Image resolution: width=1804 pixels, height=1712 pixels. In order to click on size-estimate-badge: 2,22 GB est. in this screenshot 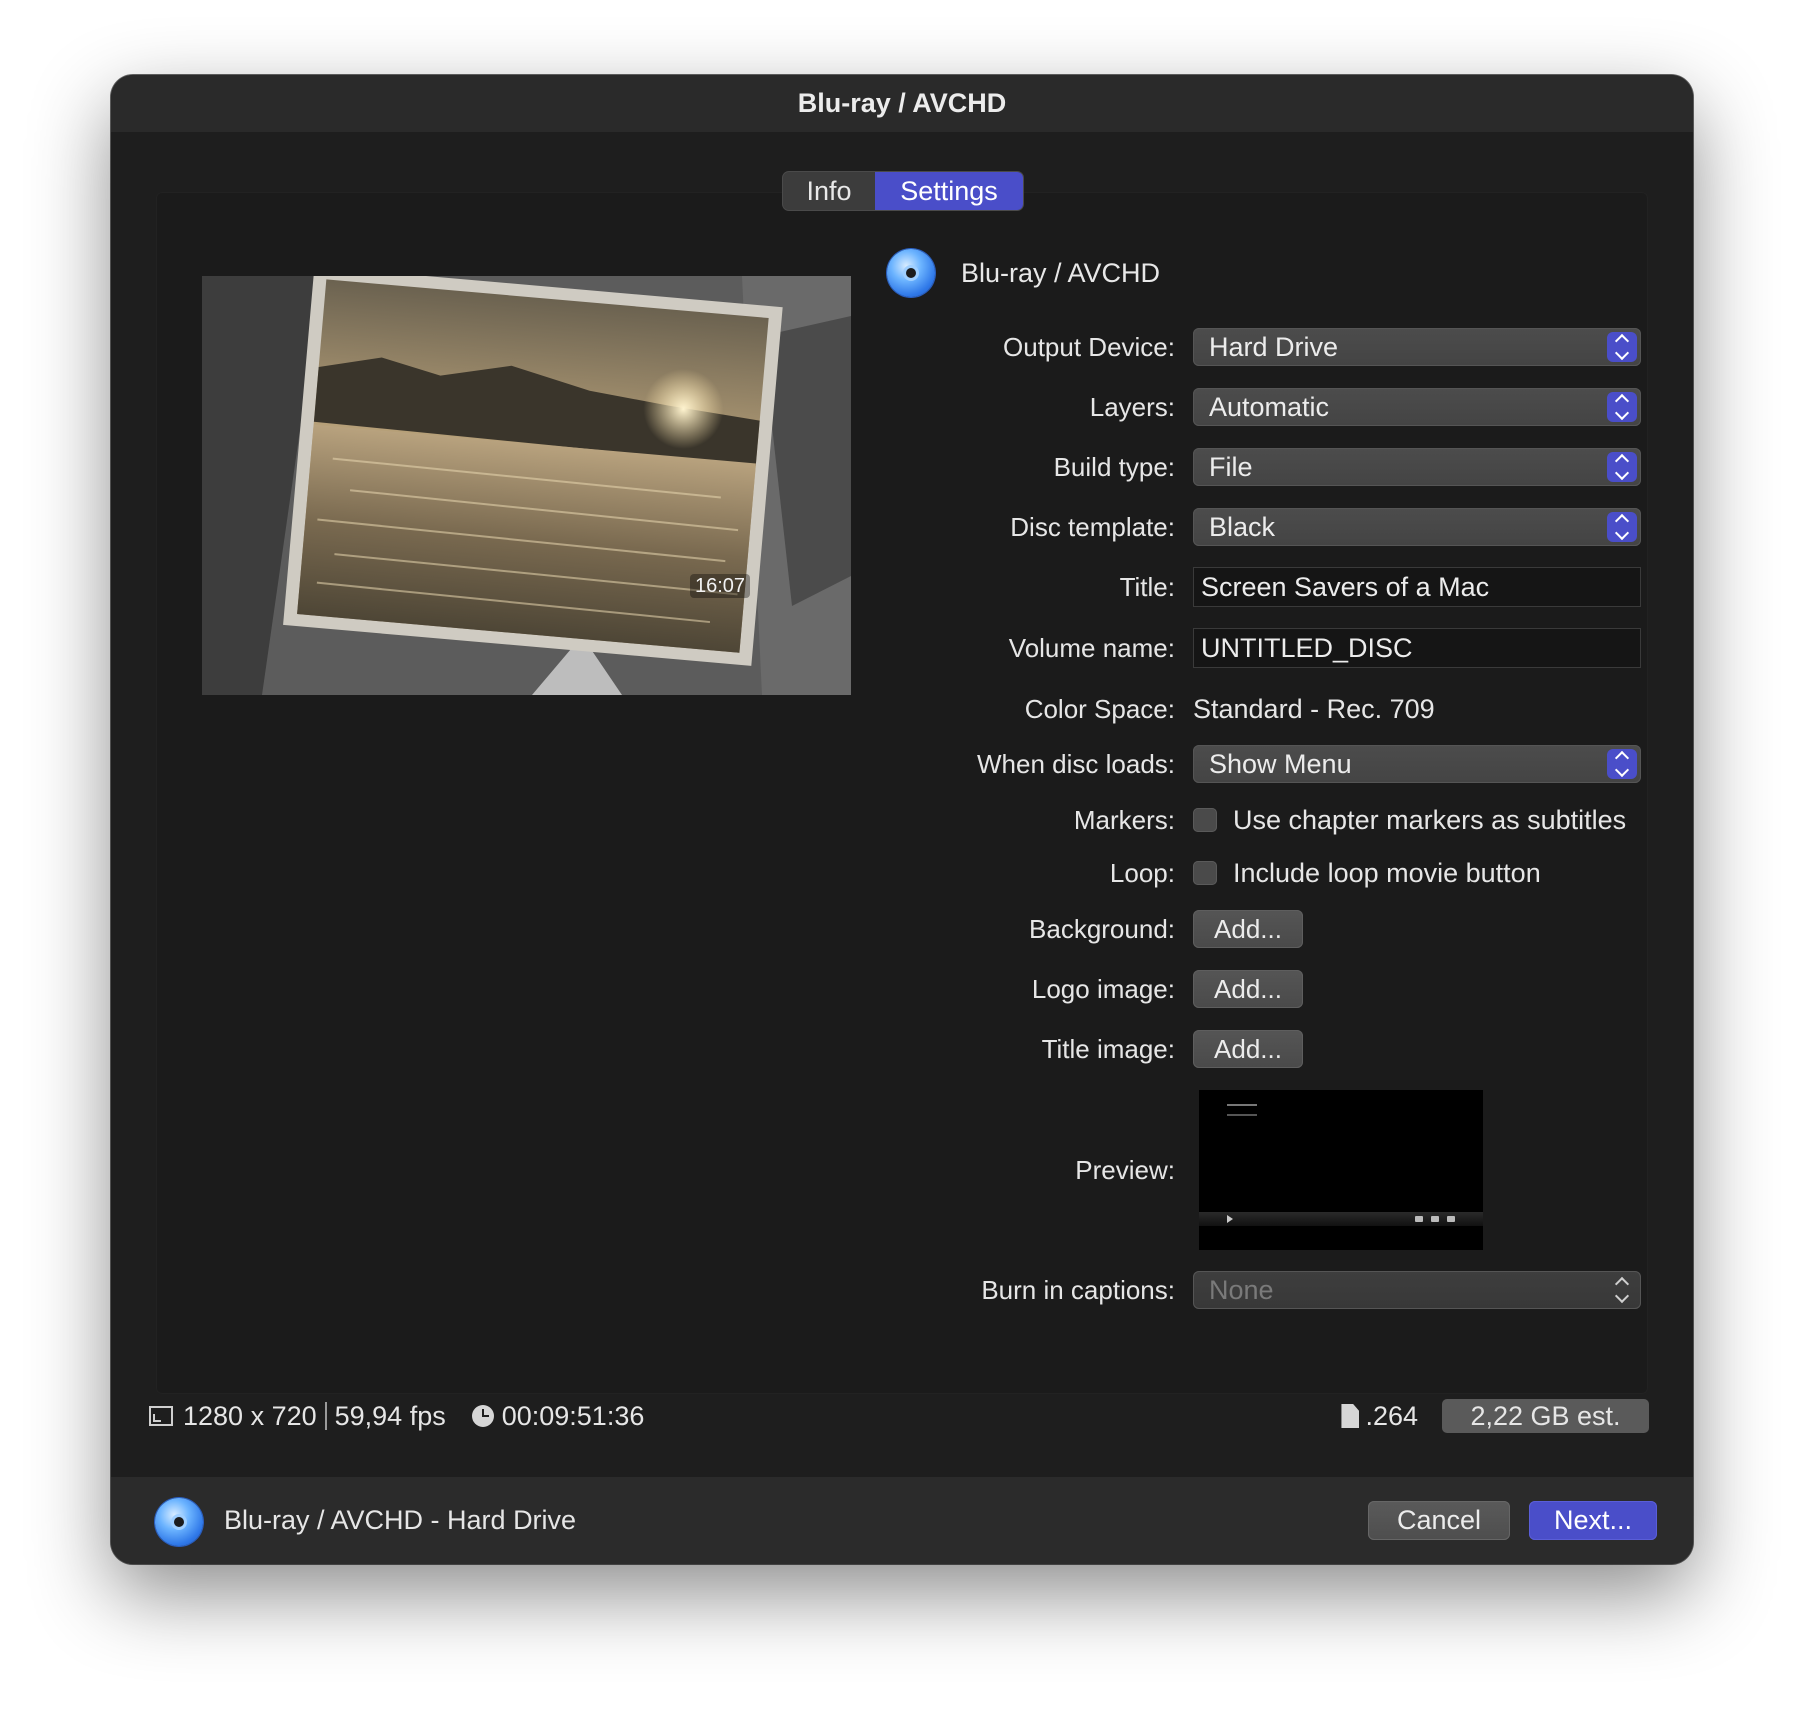, I will do `click(1545, 1416)`.